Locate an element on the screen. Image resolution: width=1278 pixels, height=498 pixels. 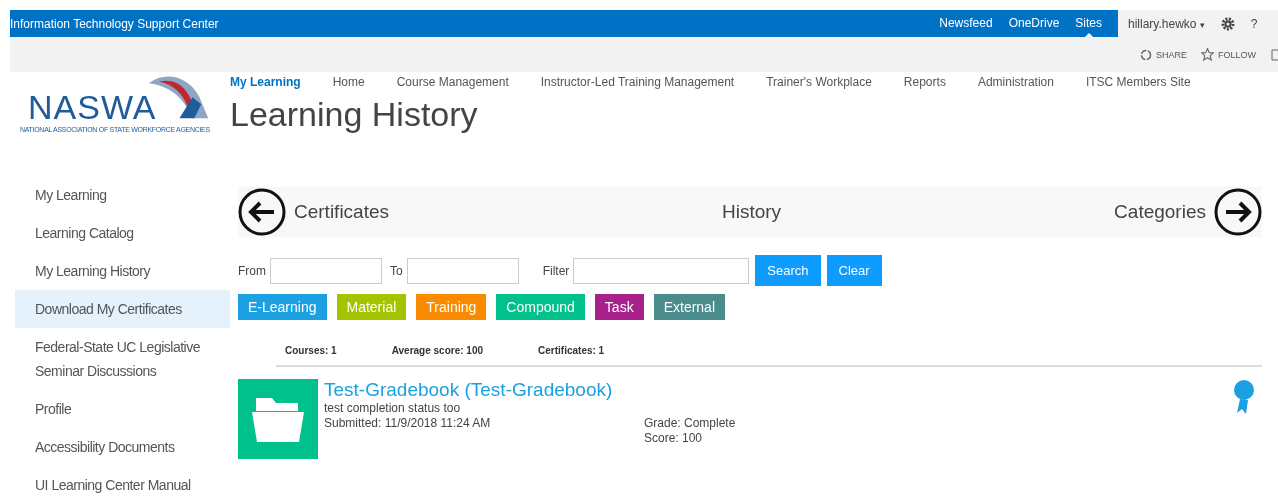
nav-link: Home is located at coordinates (348, 82).